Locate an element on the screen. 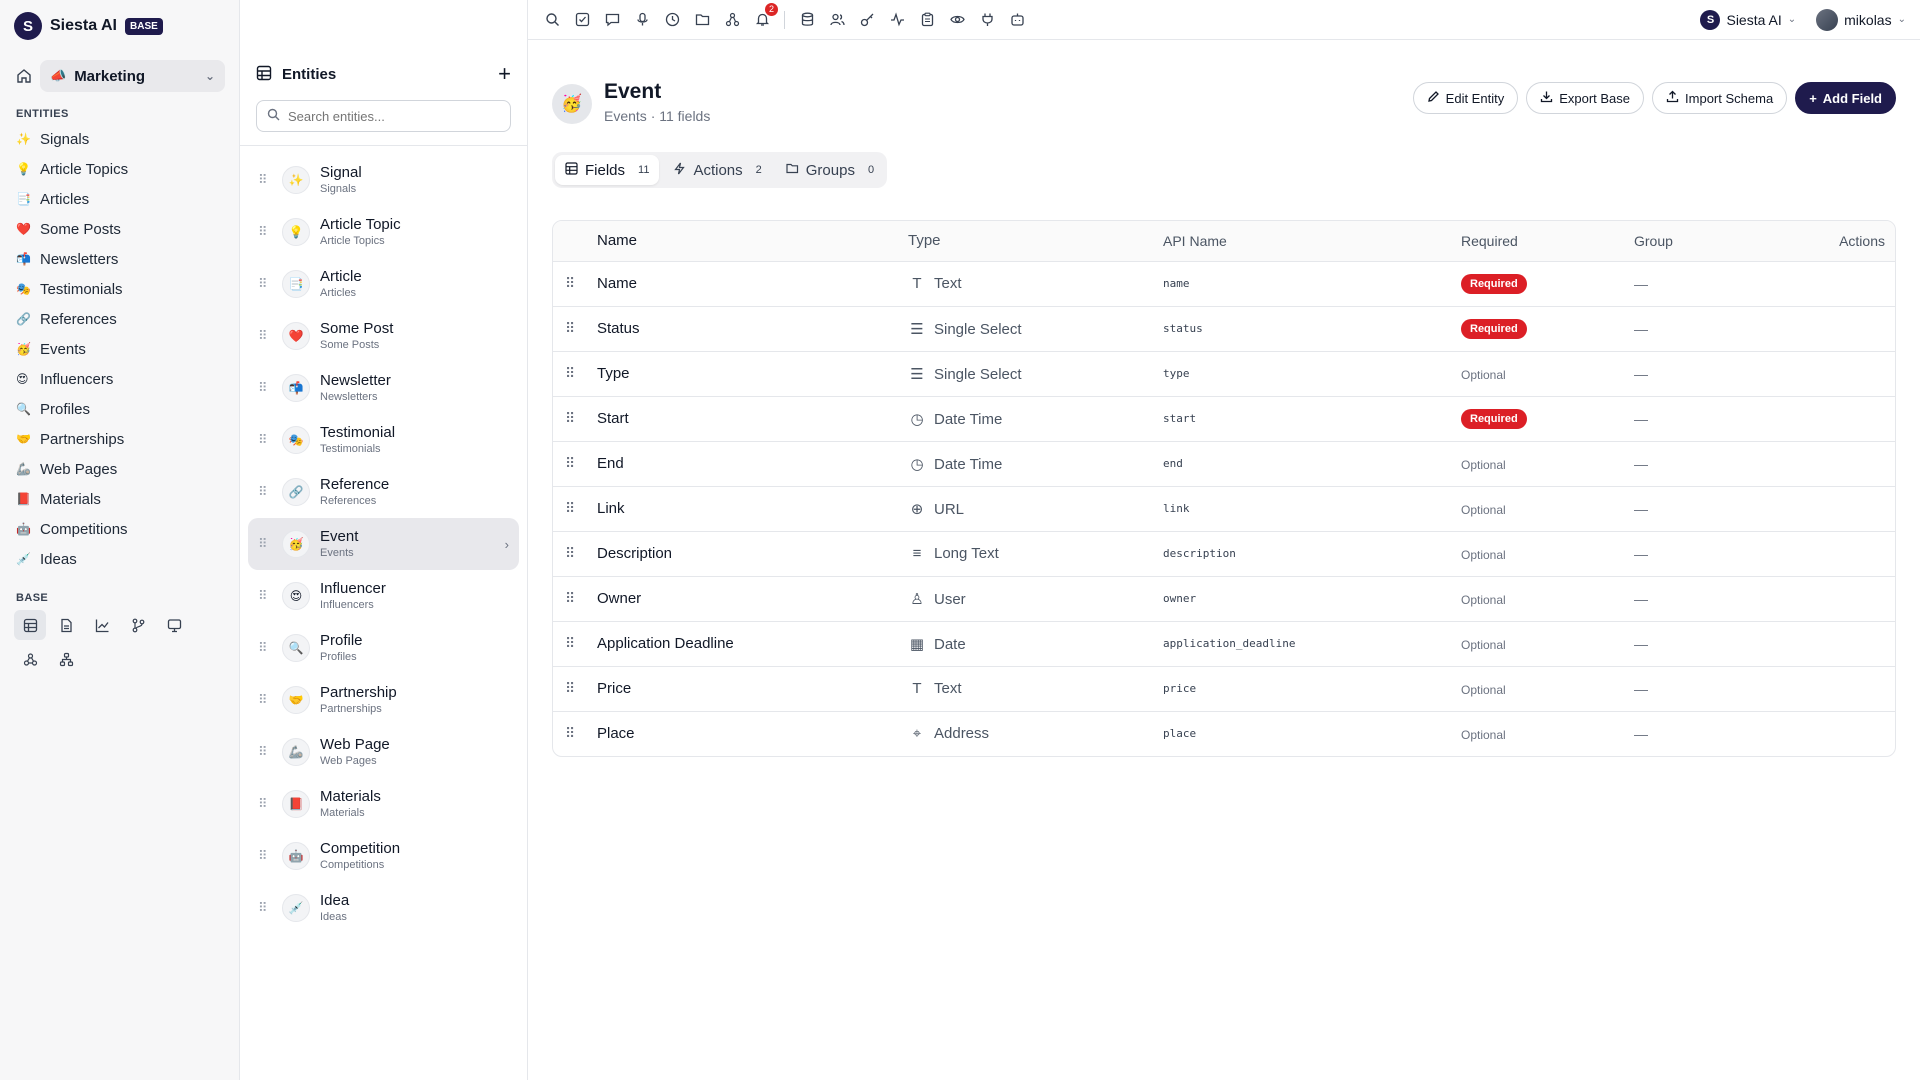 This screenshot has height=1080, width=1920. entity-list-item: ⠿ 😍 Influencer Influencers is located at coordinates (383, 596).